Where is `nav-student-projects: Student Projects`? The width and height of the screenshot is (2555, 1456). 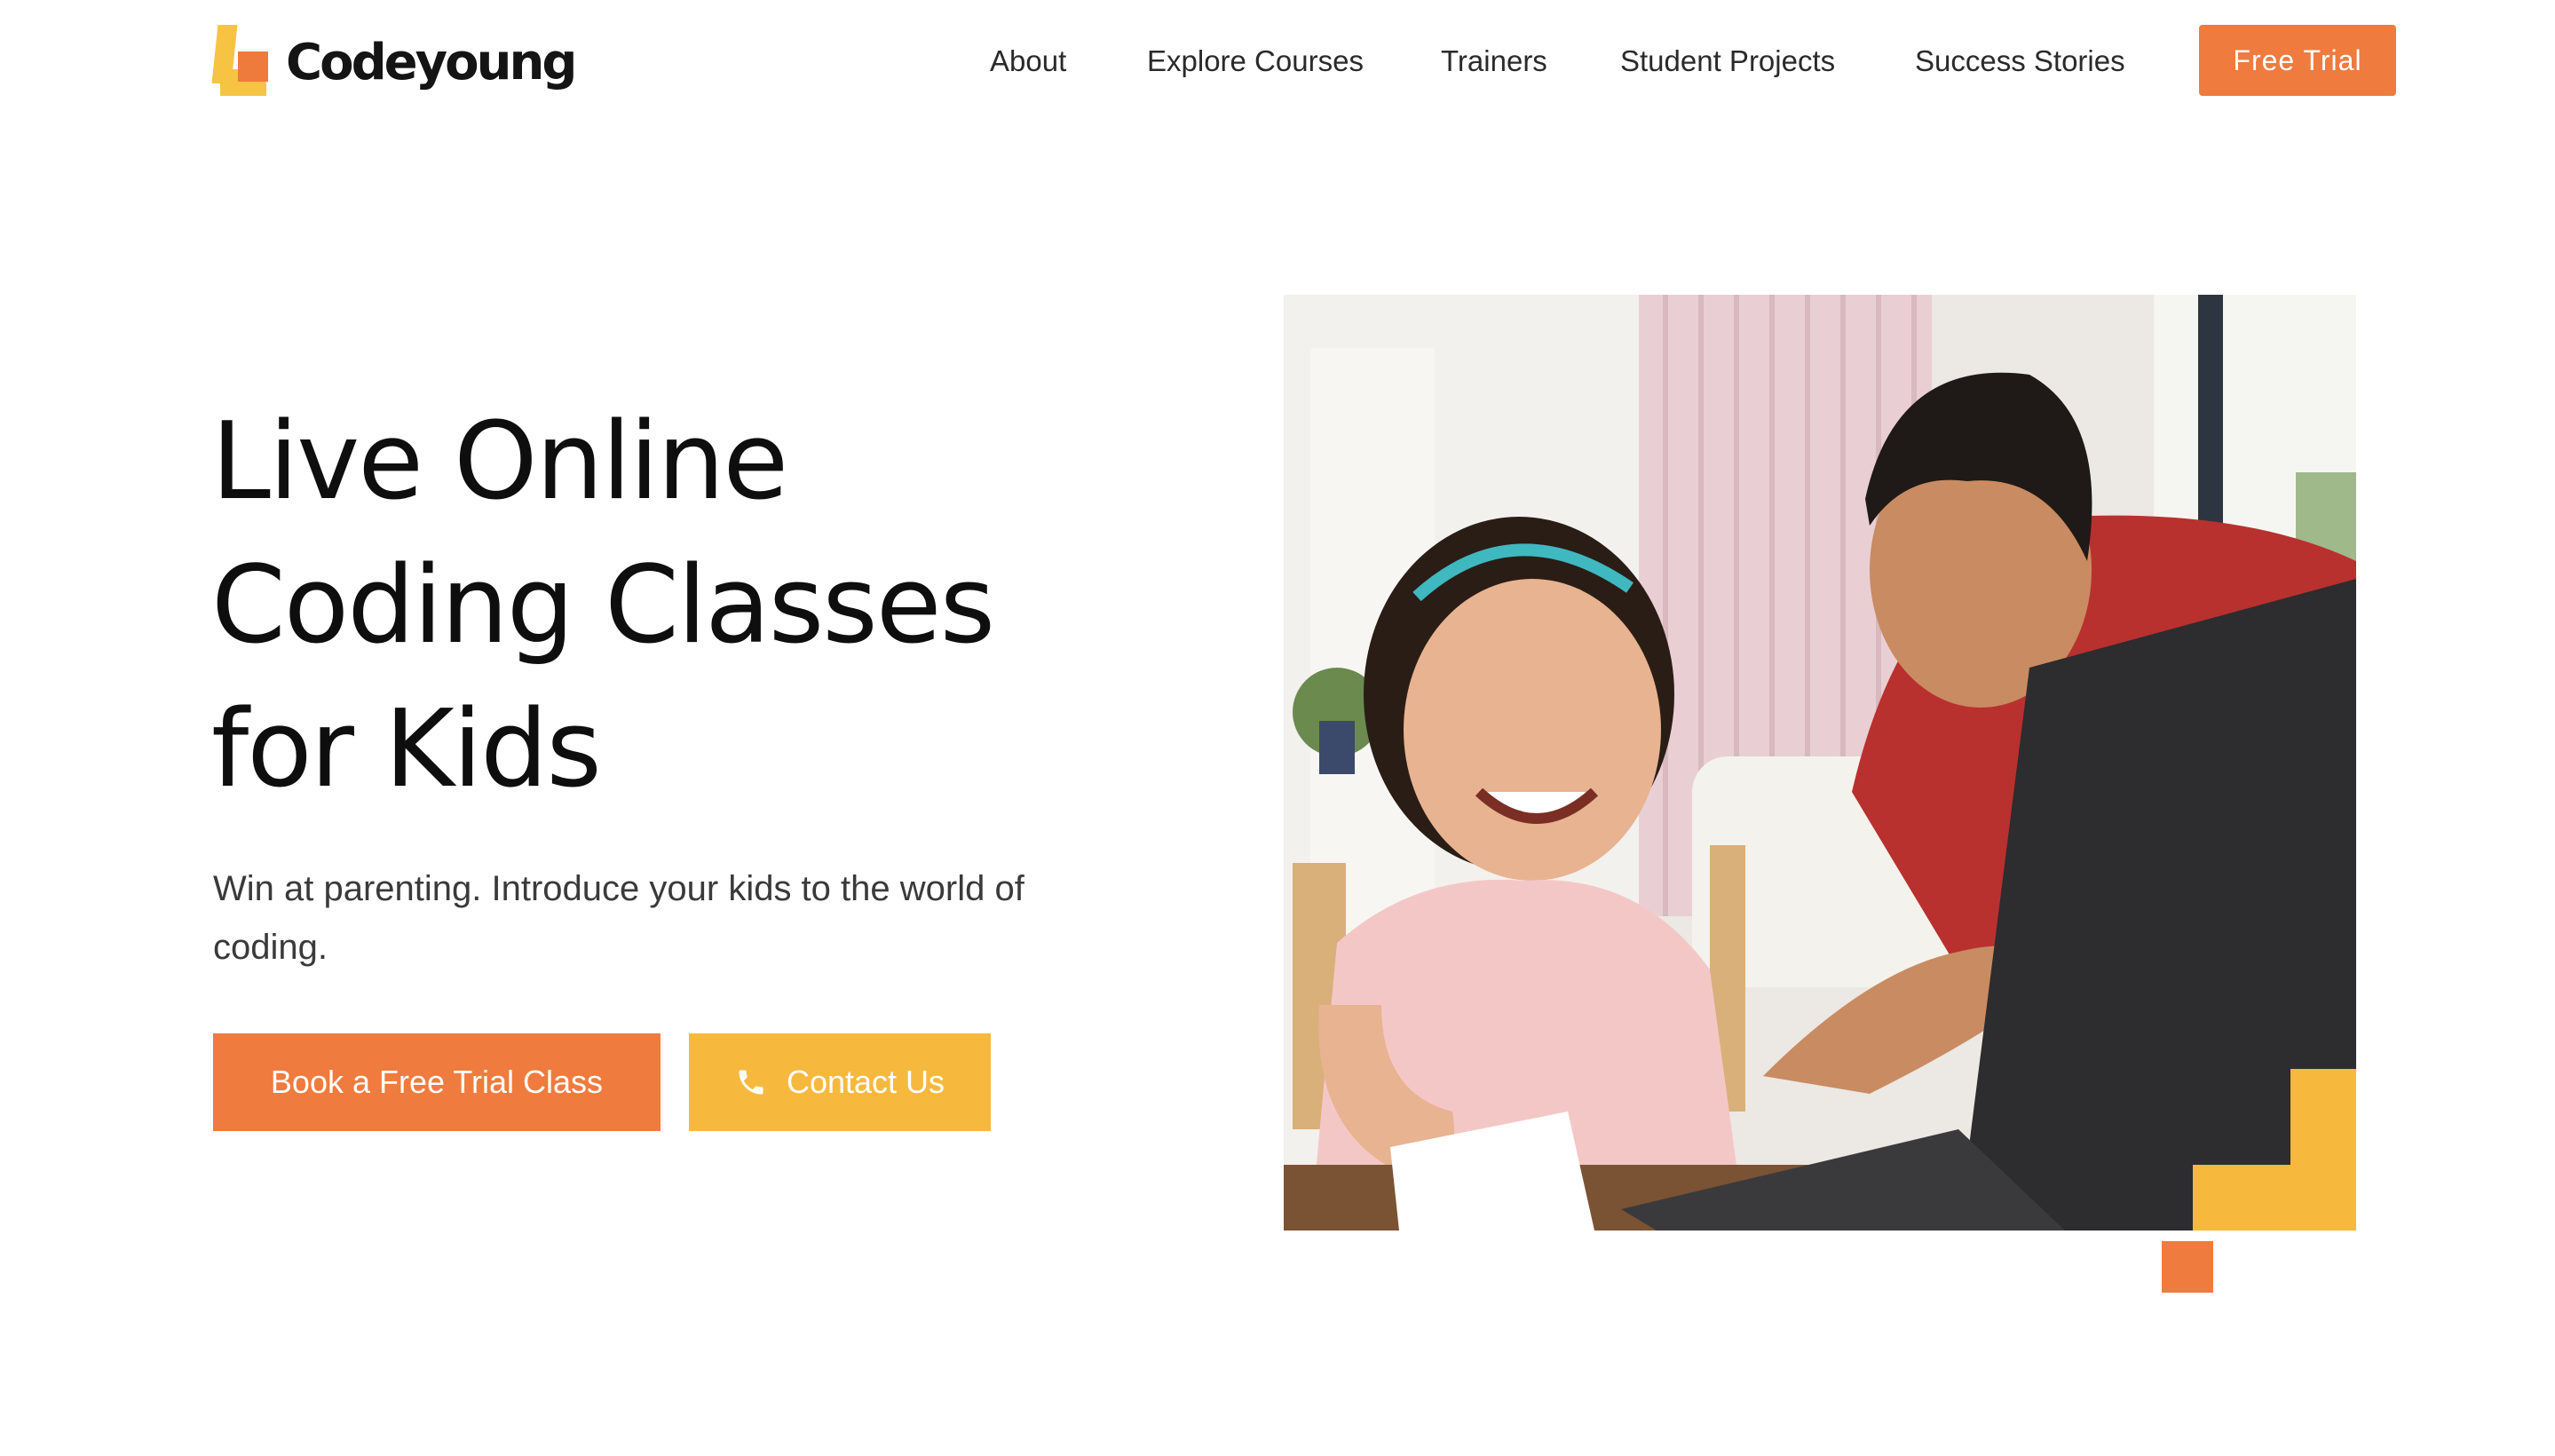 nav-student-projects: Student Projects is located at coordinates (1727, 61).